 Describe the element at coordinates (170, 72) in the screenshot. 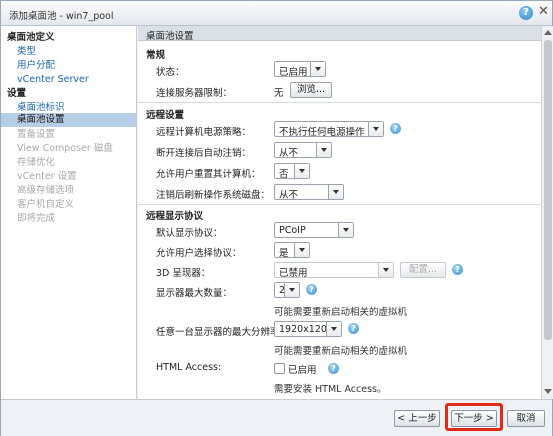

I see `state-label: 状态：` at that location.